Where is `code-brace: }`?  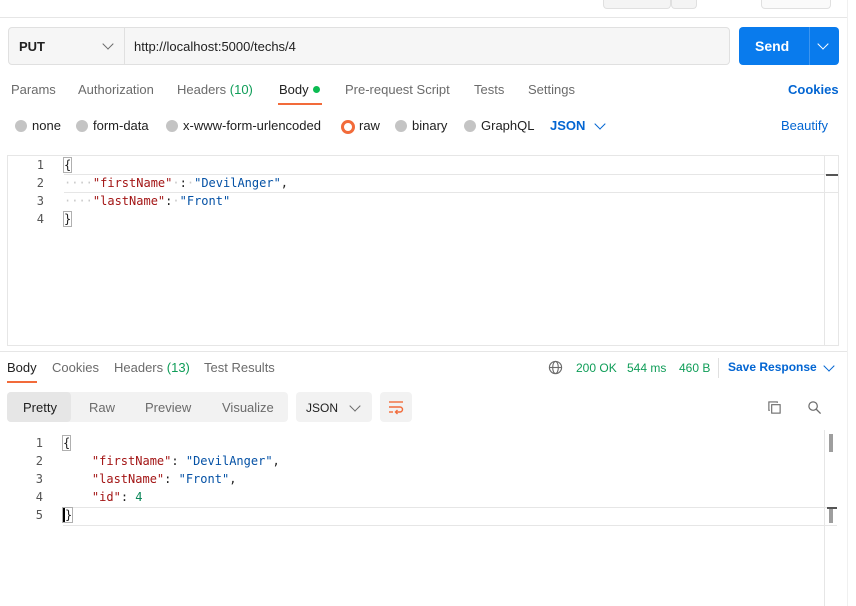 code-brace: } is located at coordinates (67, 219).